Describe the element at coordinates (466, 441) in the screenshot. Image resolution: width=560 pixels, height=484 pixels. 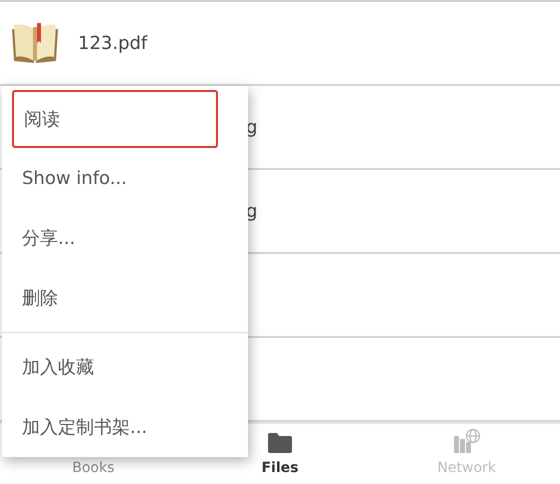
I see `books-globe-icon` at that location.